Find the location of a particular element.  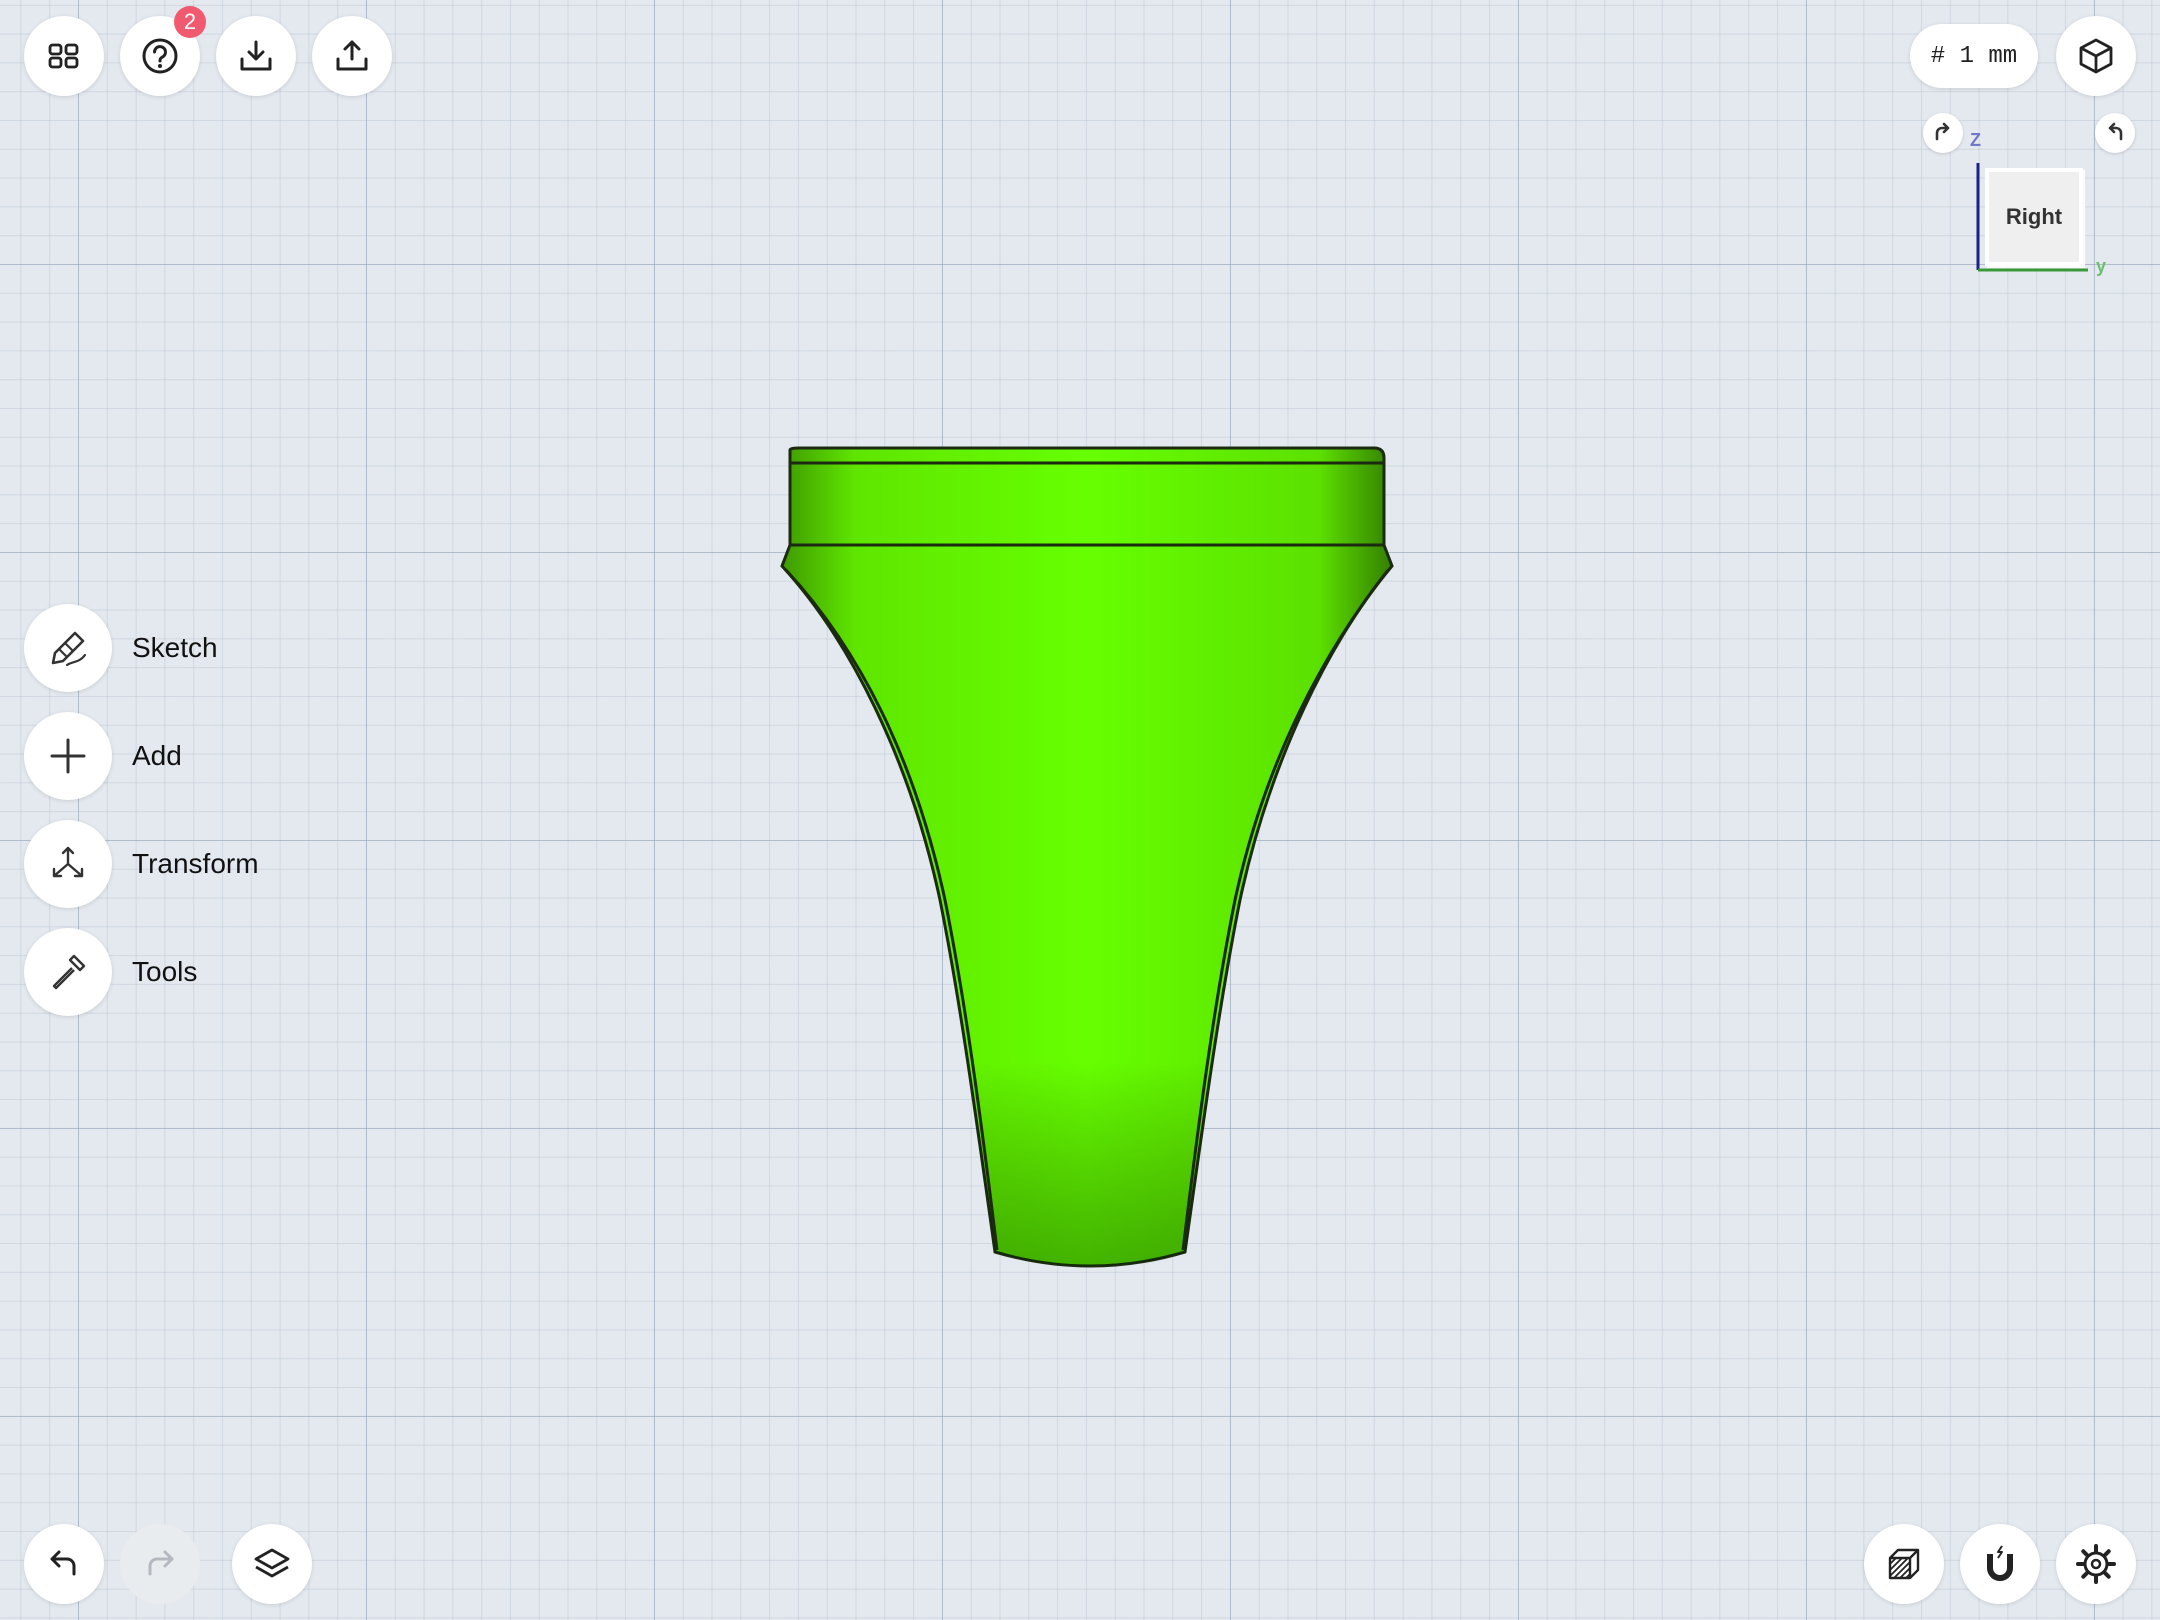

rotate-view-clockwise-button is located at coordinates (1943, 133).